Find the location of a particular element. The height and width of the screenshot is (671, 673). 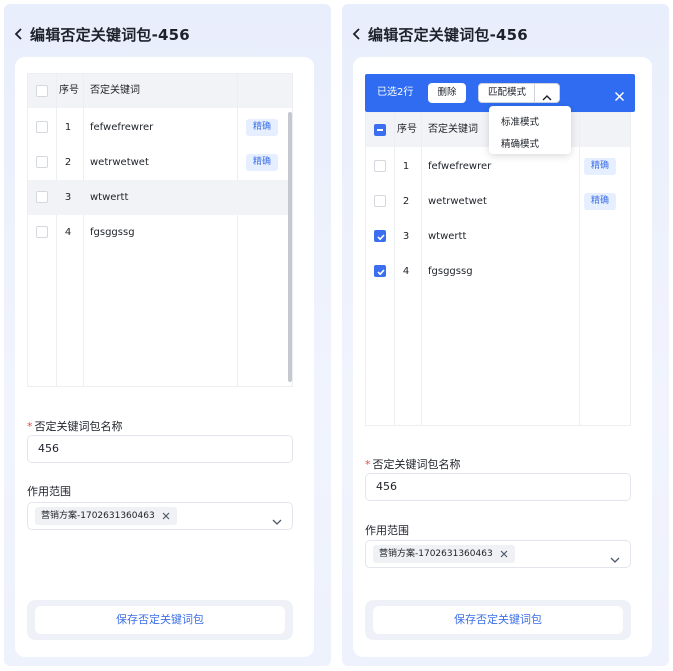

chevron-up-icon is located at coordinates (547, 94).